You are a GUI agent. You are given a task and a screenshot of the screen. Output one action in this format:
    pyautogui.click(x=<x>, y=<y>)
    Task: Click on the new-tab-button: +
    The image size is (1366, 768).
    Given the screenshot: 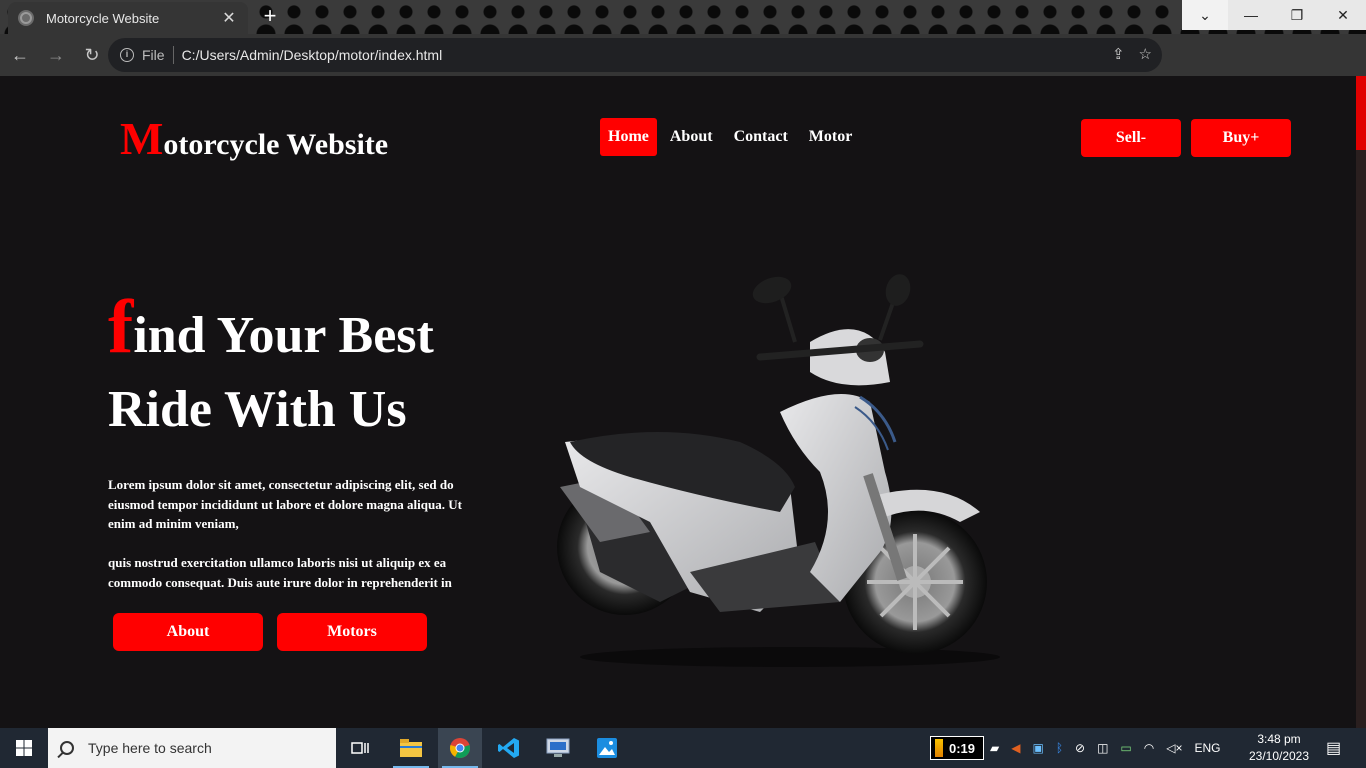 What is the action you would take?
    pyautogui.click(x=270, y=16)
    